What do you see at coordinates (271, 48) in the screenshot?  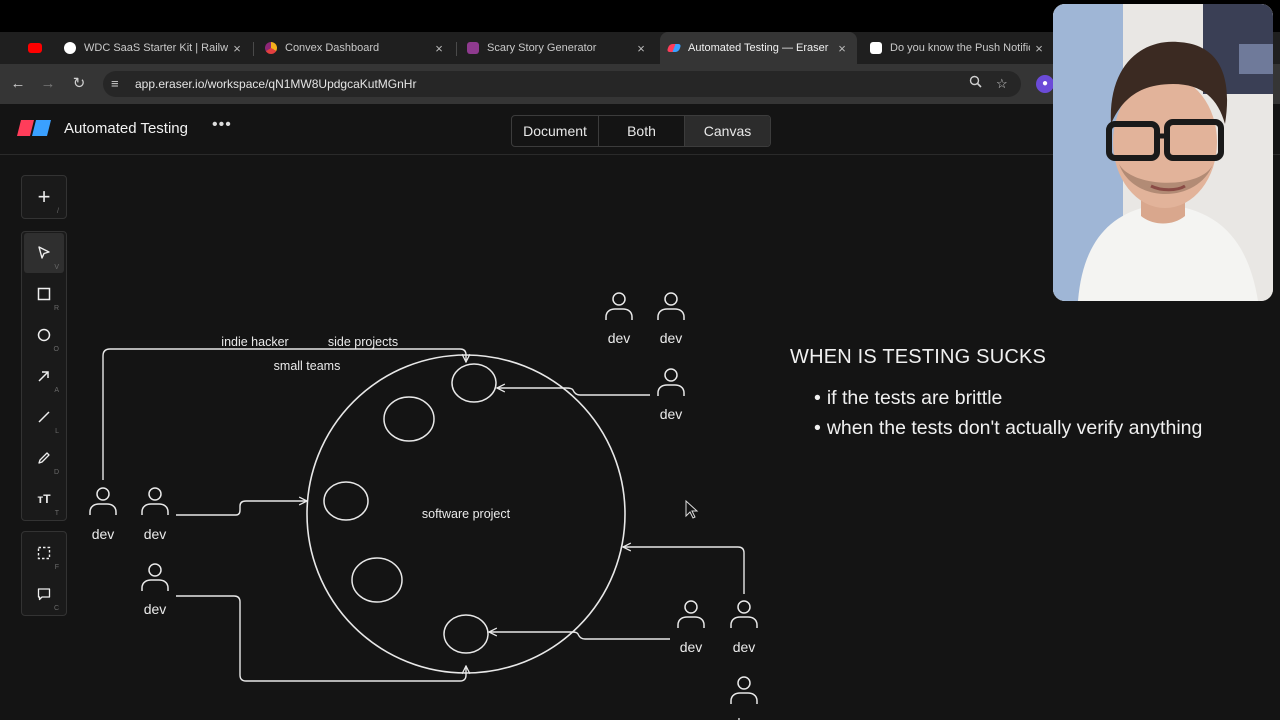 I see `convex-icon` at bounding box center [271, 48].